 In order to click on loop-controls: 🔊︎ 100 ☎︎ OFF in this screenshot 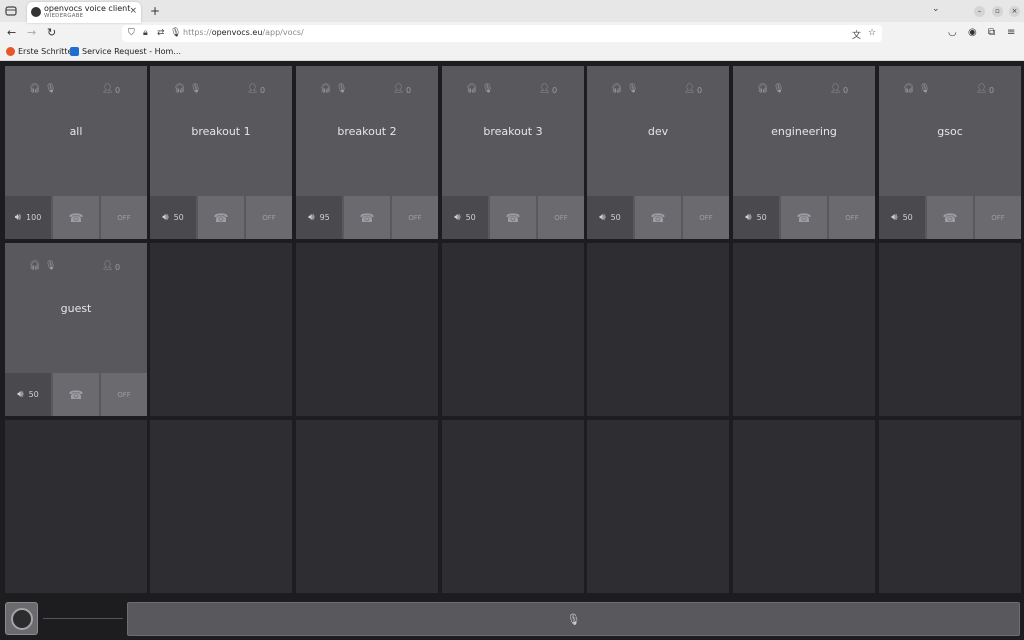, I will do `click(76, 217)`.